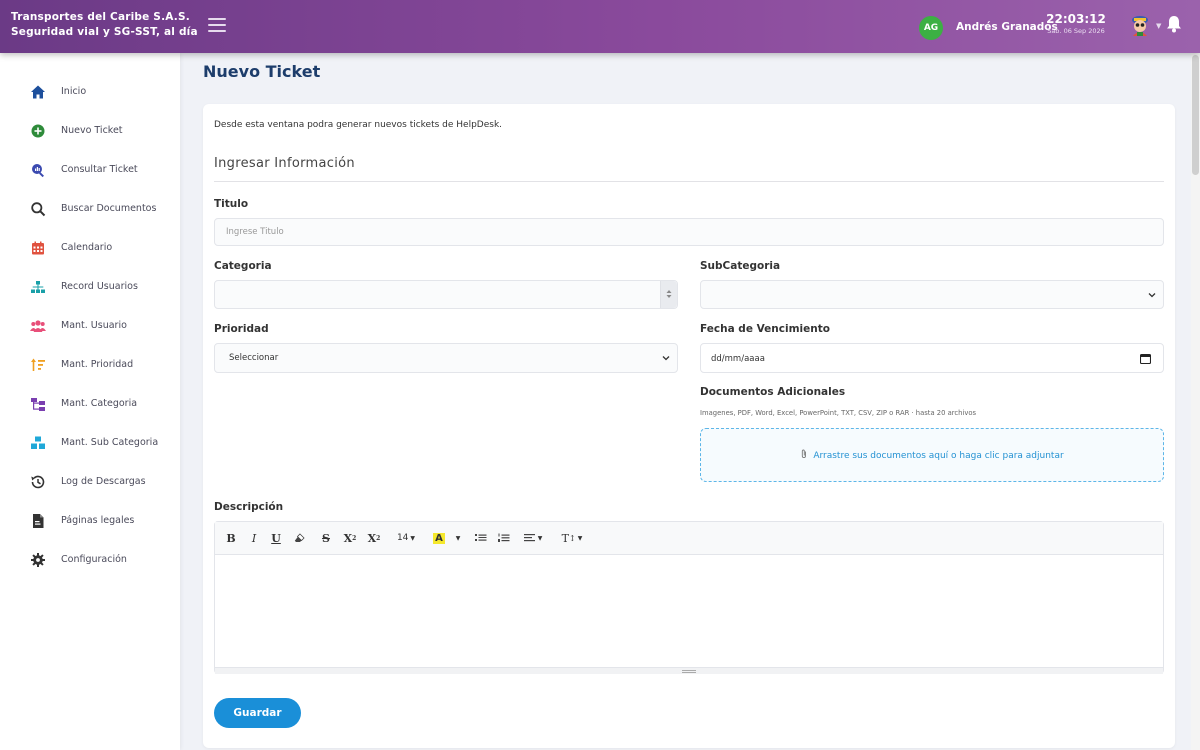  I want to click on subcategoria-label: SubCategoria, so click(740, 266).